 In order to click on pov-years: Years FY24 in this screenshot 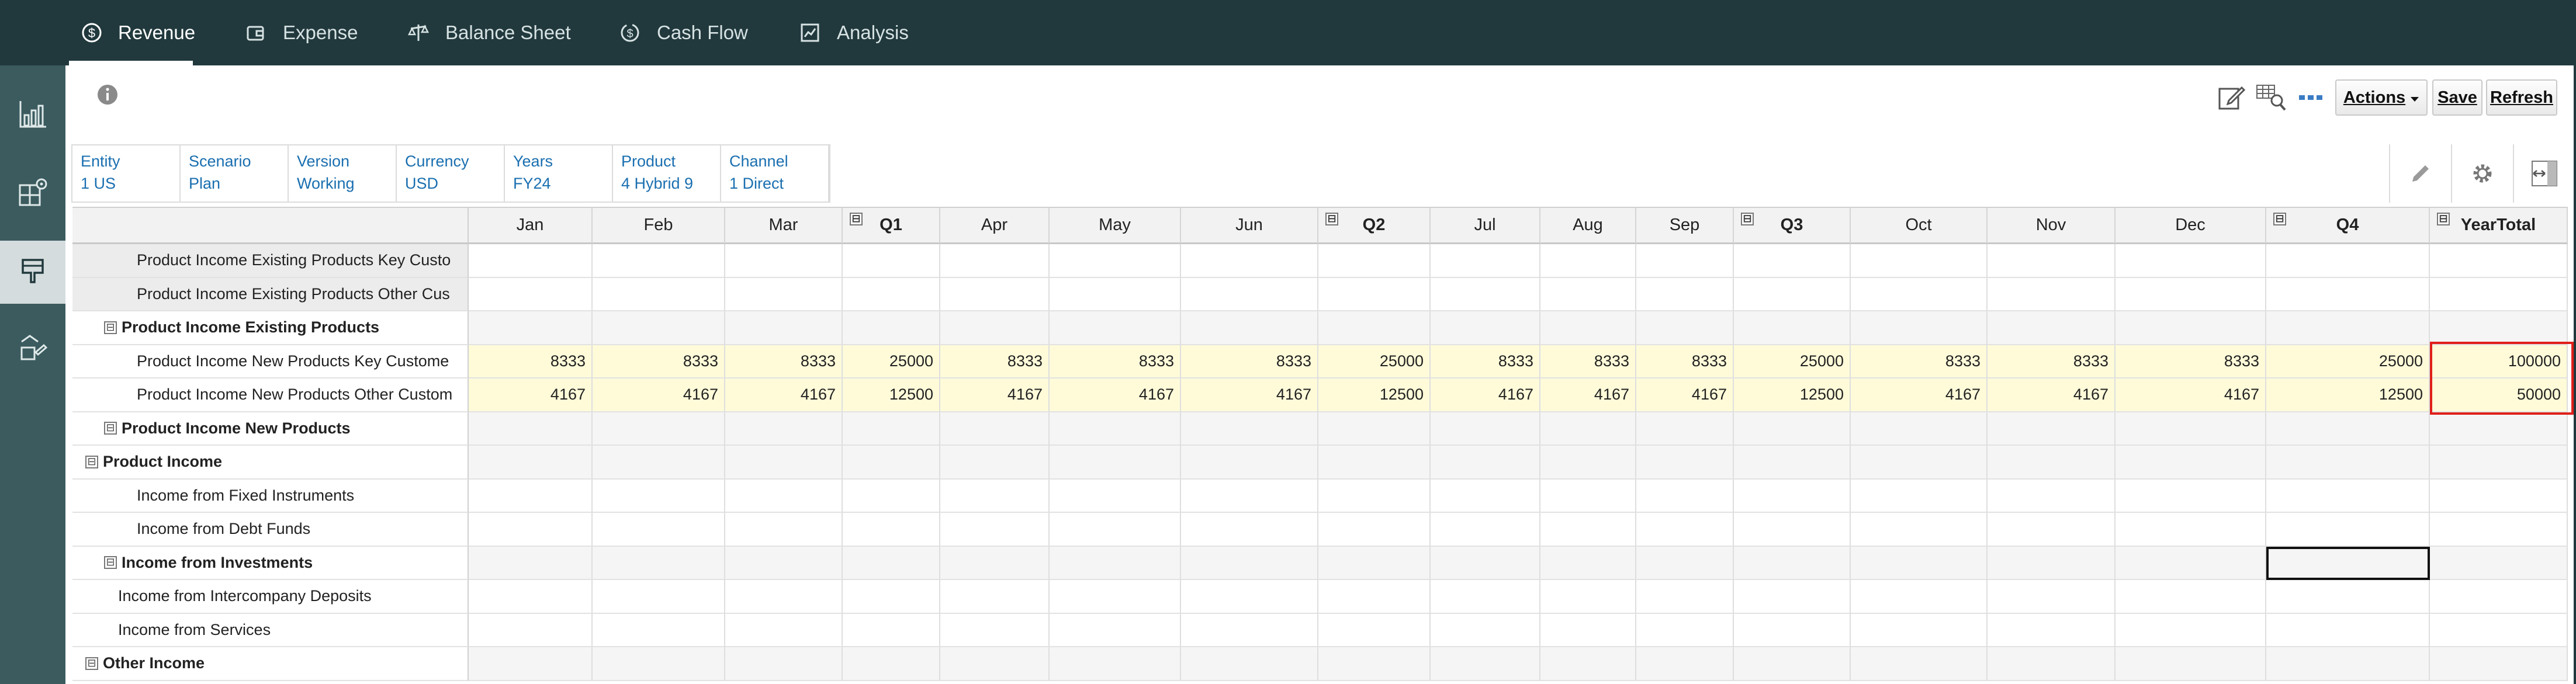, I will do `click(559, 173)`.